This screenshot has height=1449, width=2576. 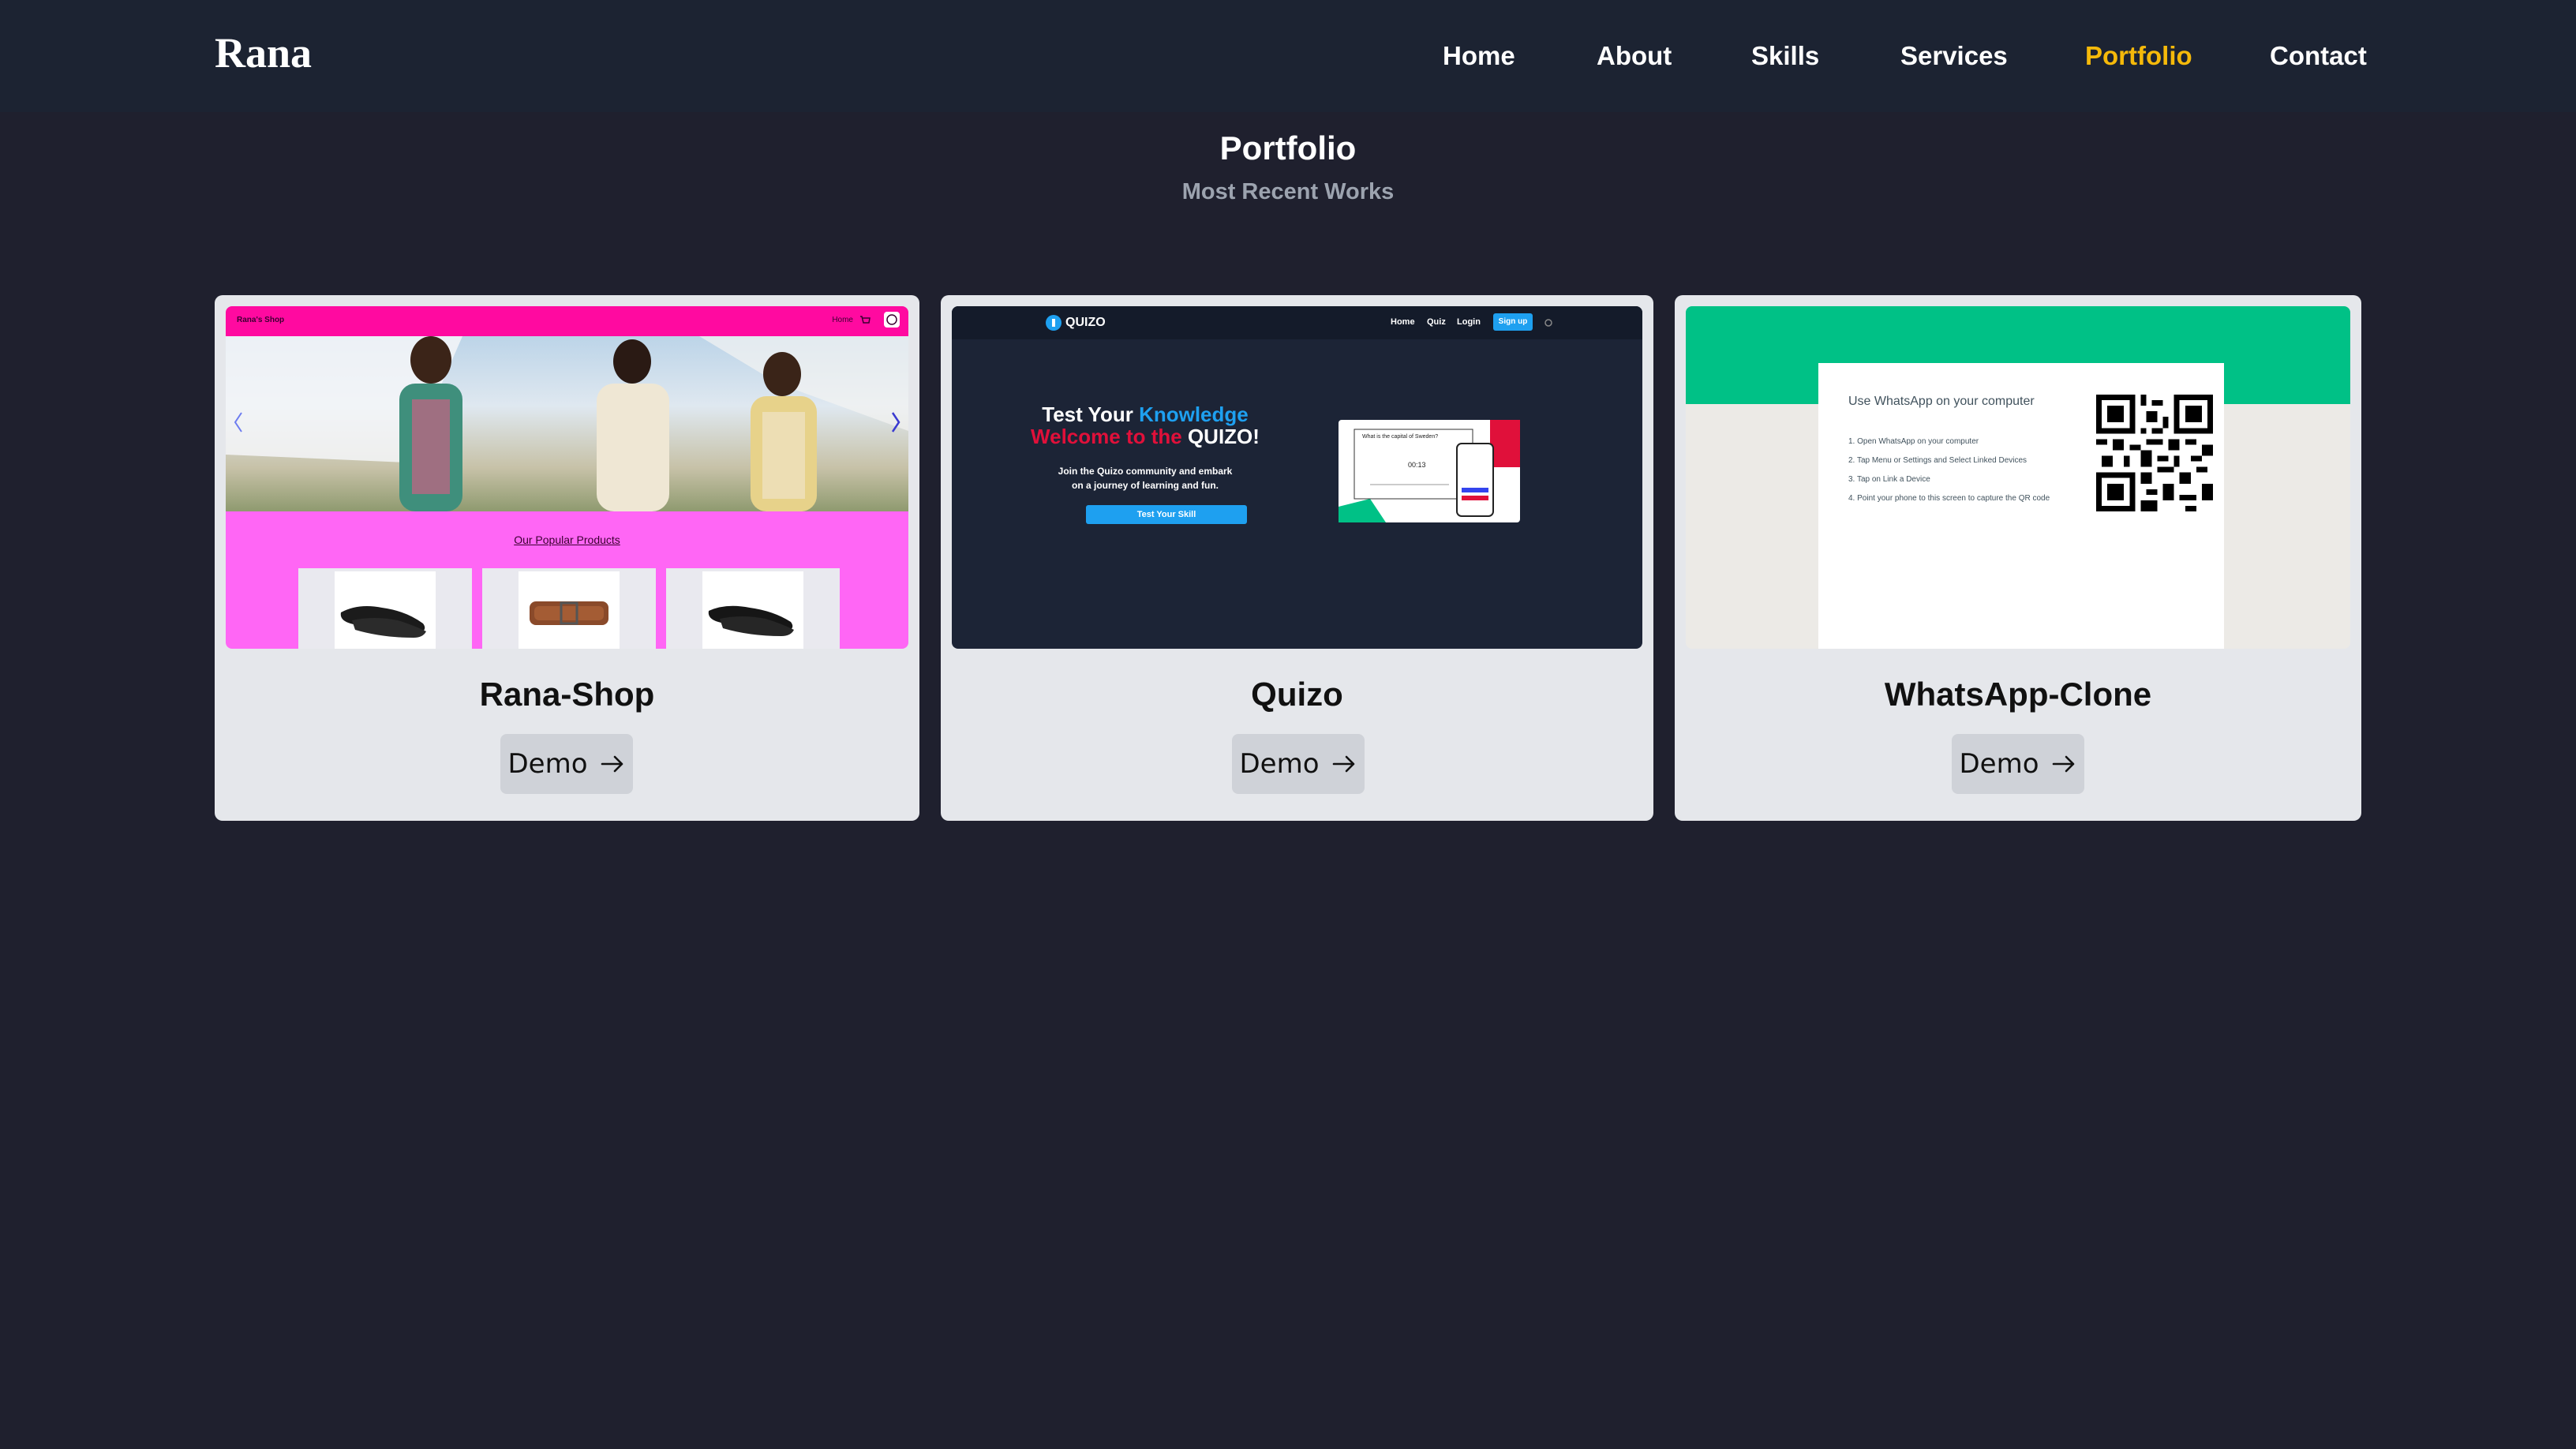 What do you see at coordinates (1288, 191) in the screenshot?
I see `section-subtitle: Most Recent Works` at bounding box center [1288, 191].